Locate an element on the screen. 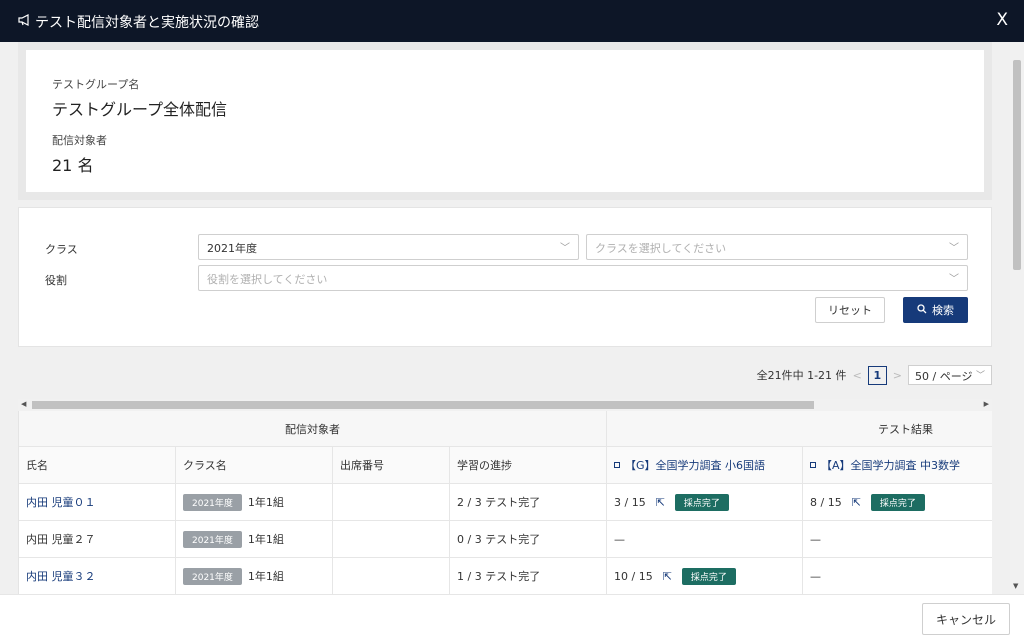 Image resolution: width=1024 pixels, height=642 pixels. test-score: 10 / 15 is located at coordinates (633, 576).